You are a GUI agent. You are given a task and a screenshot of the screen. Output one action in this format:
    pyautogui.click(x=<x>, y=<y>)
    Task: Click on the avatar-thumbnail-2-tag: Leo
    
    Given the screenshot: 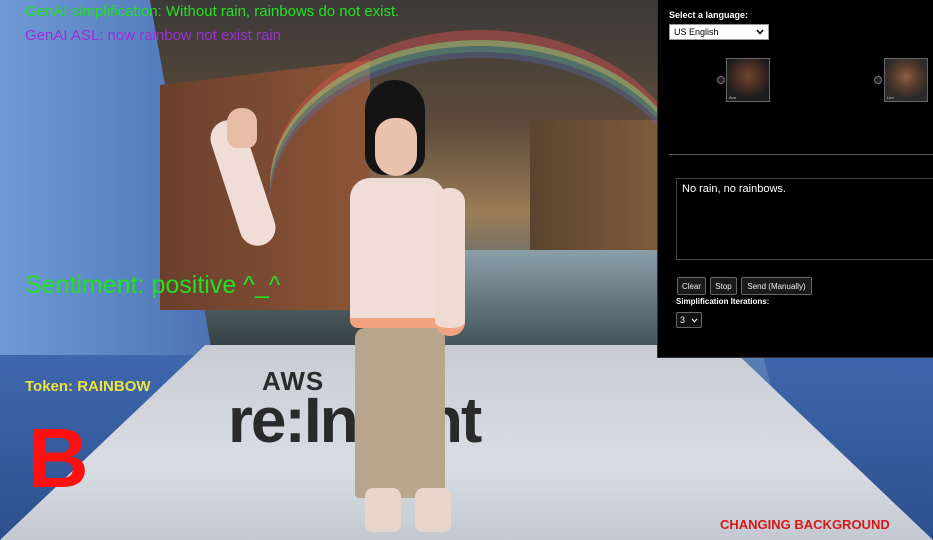 What is the action you would take?
    pyautogui.click(x=890, y=97)
    